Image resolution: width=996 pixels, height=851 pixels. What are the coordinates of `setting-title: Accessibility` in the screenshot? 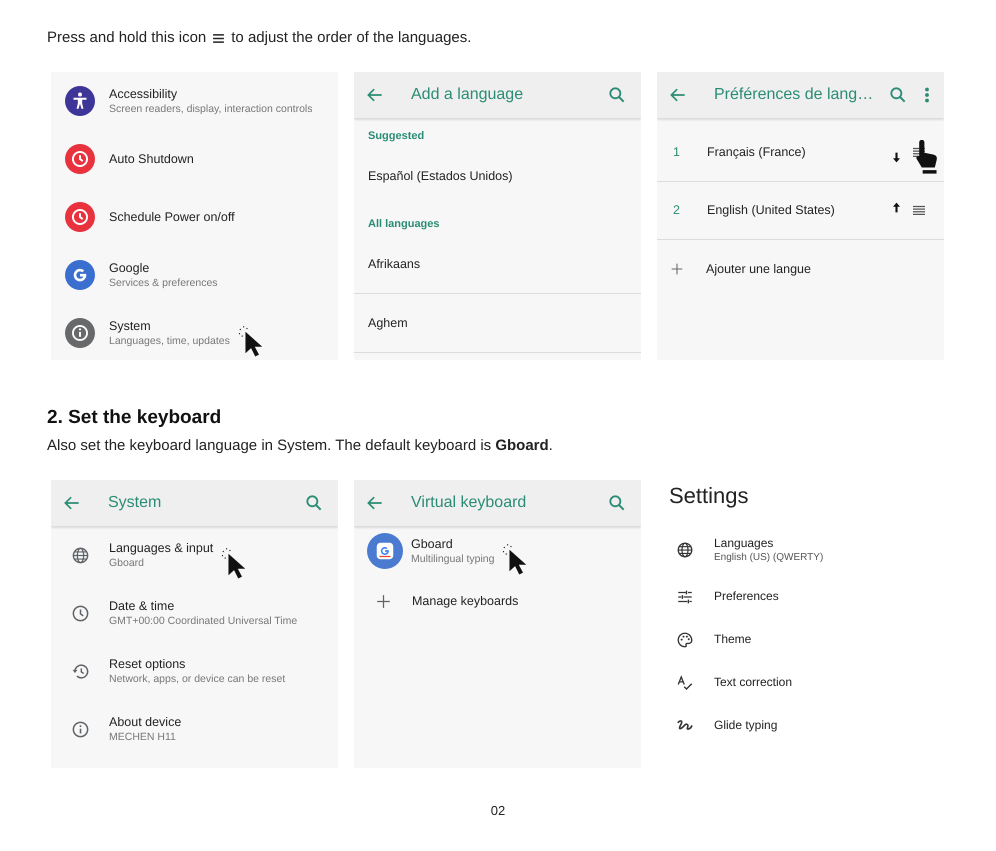 It's located at (210, 94).